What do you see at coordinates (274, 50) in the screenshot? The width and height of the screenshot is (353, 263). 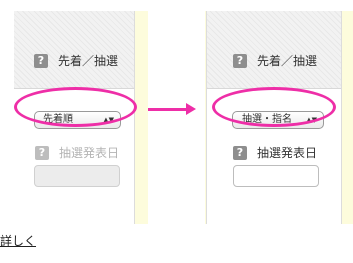 I see `after-header-cell: ? 先着／抽選` at bounding box center [274, 50].